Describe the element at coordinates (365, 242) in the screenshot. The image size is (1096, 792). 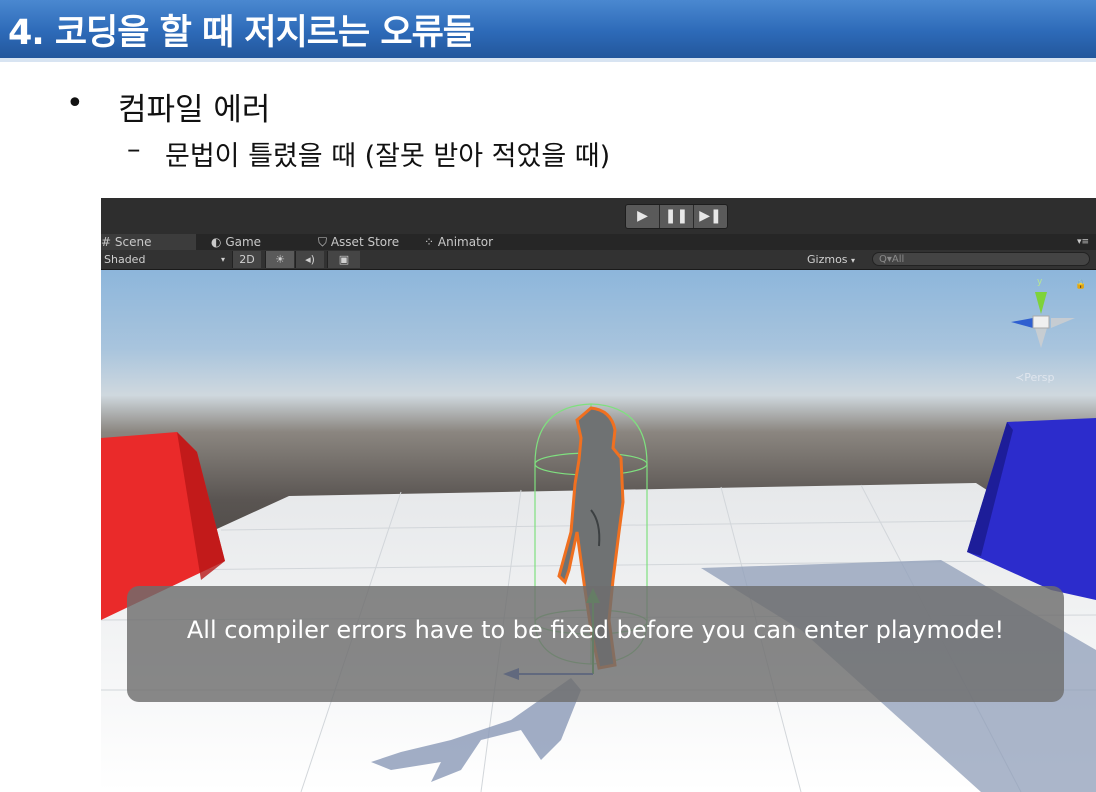
I see `tab-asset-store-label: Asset Store` at that location.